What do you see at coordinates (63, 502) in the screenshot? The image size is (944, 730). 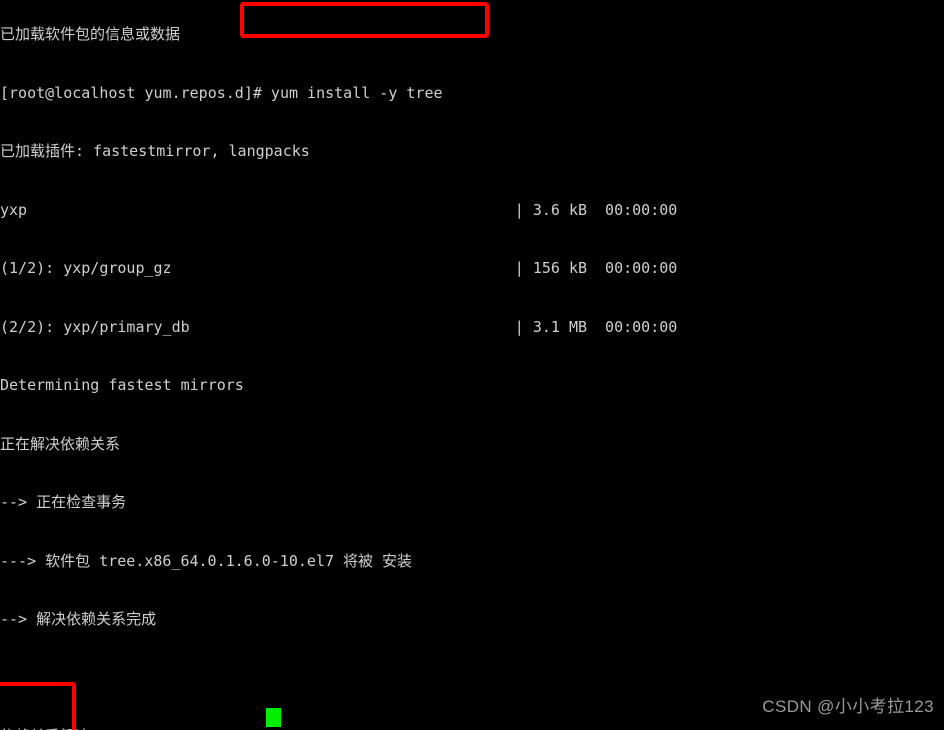 I see `terminal-line: --> 正在检查事务` at bounding box center [63, 502].